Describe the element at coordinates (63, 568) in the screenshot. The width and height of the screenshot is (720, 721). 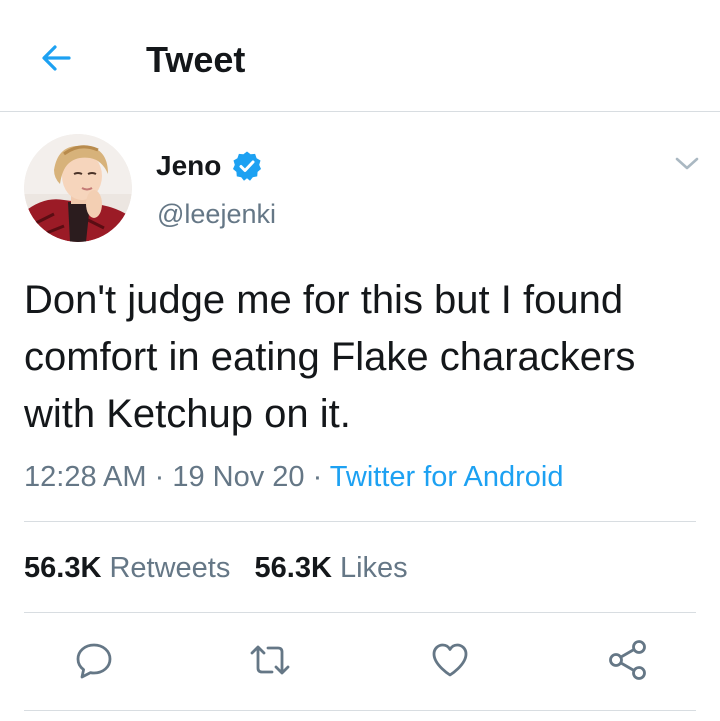
I see `retweets-count: 56.3K` at that location.